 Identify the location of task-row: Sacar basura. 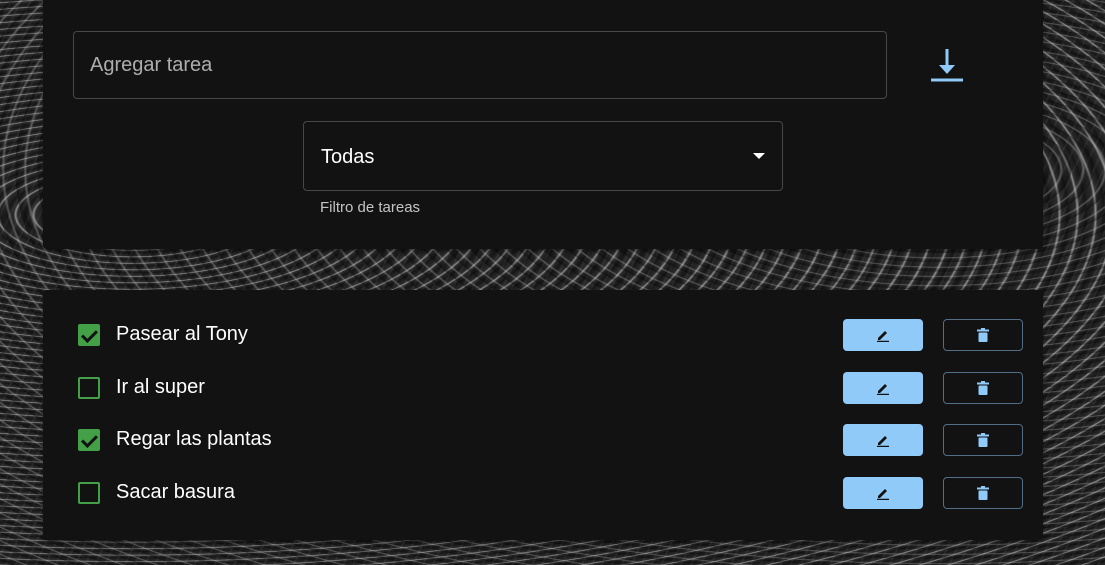
(543, 494).